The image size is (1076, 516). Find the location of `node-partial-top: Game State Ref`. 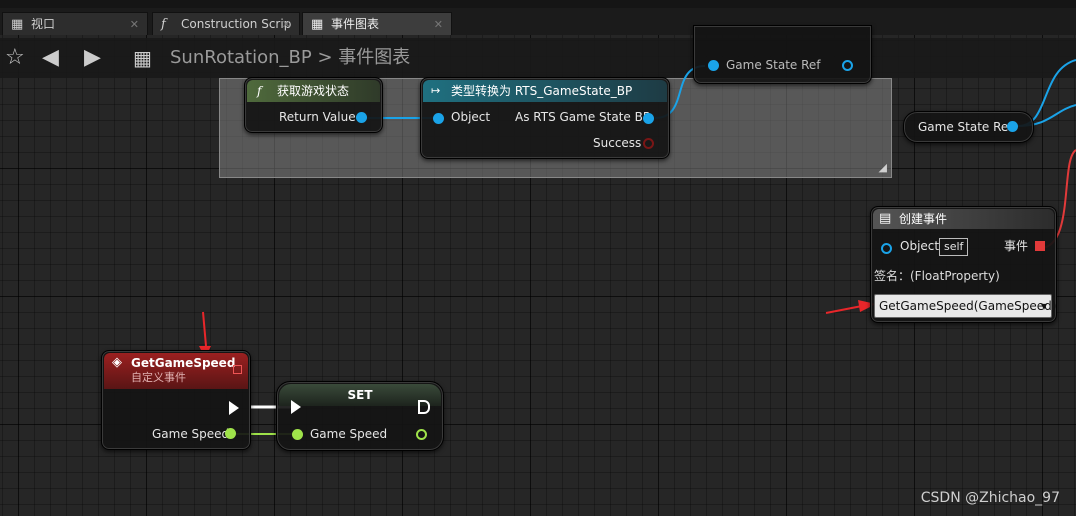

node-partial-top: Game State Ref is located at coordinates (782, 54).